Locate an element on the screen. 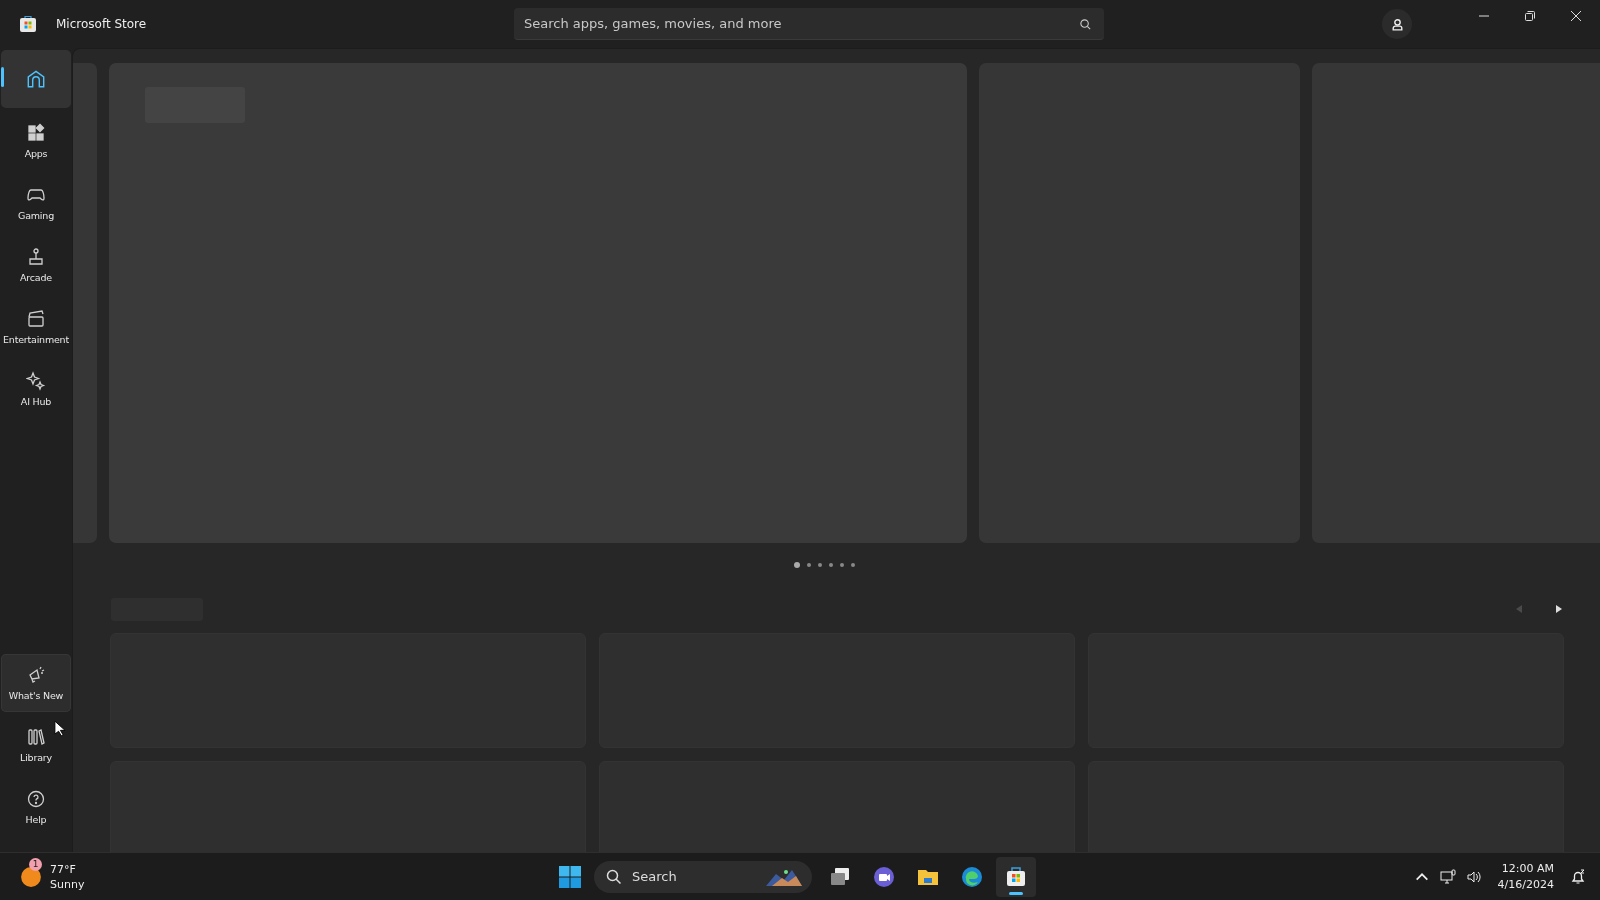 This screenshot has height=900, width=1600. books-icon is located at coordinates (36, 737).